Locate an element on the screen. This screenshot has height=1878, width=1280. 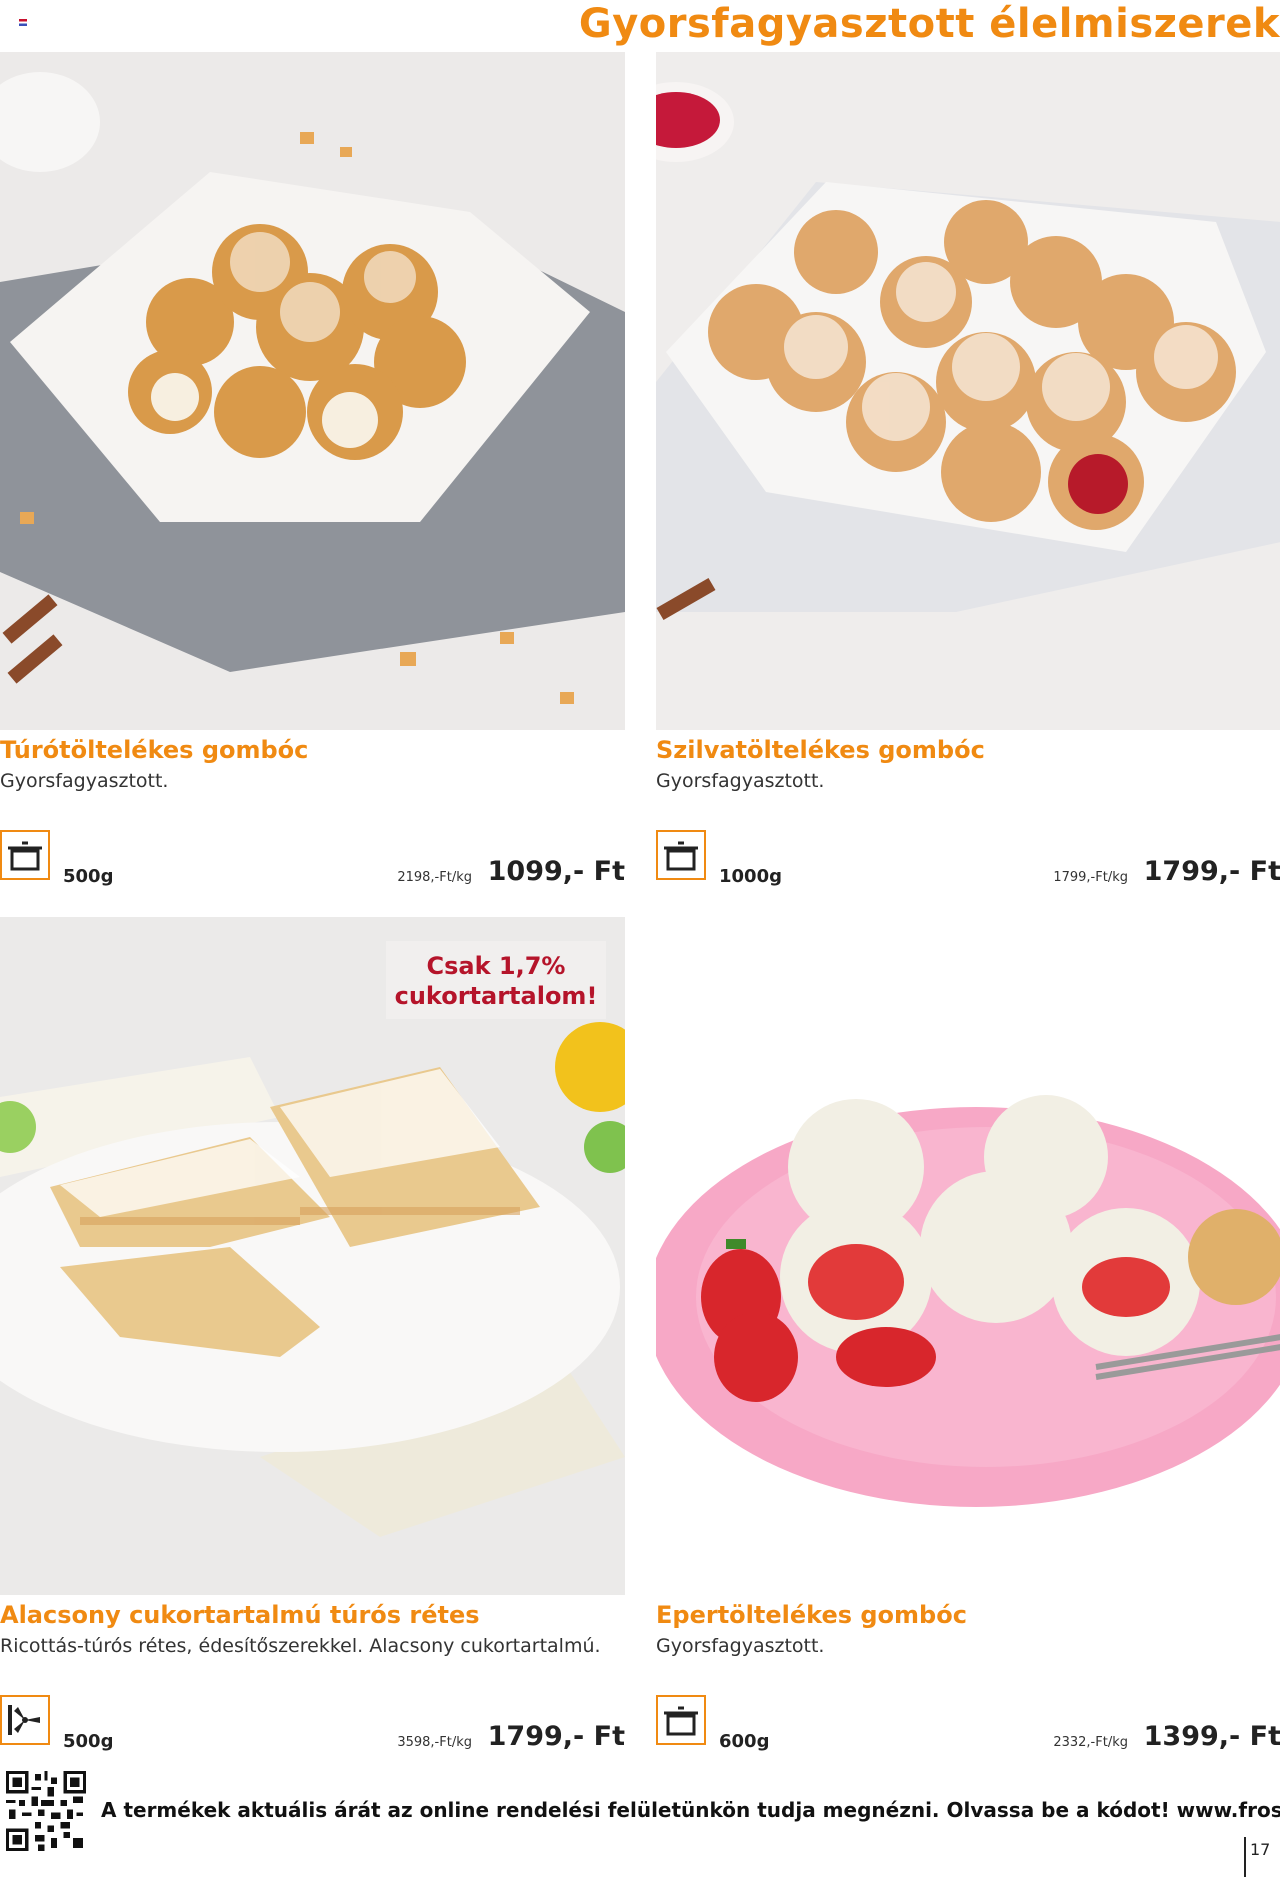
unit-price: 2198,-Ft/kg is located at coordinates (434, 877).